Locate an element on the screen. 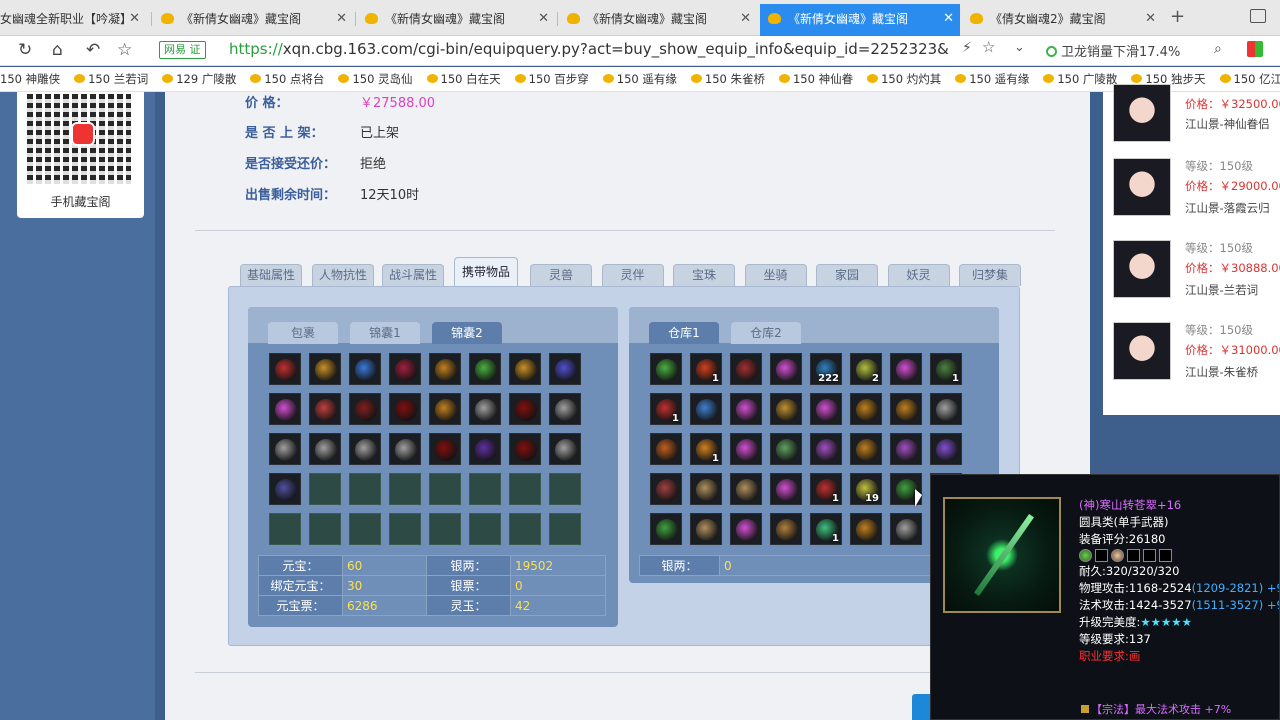  tab-1: 《新倩女幽魂》藏宝阁 ✕ is located at coordinates (253, 20).